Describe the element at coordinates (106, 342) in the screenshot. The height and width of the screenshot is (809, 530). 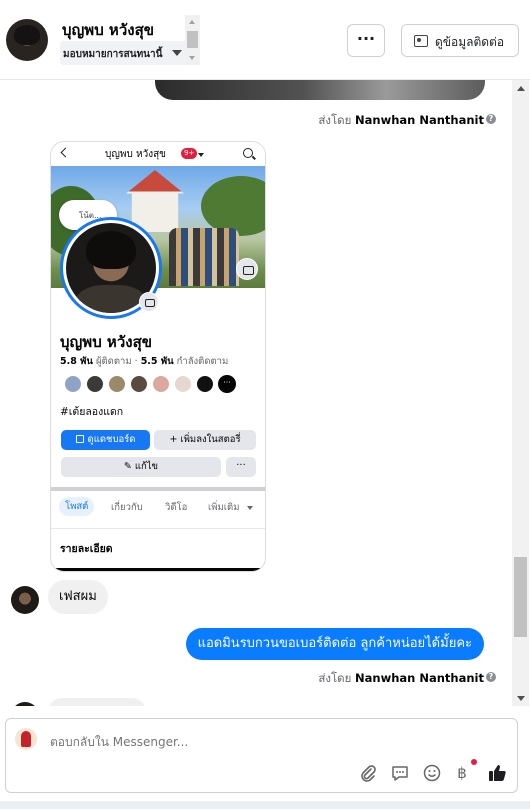
I see `profile-name: บุญพบ หวังสุข` at that location.